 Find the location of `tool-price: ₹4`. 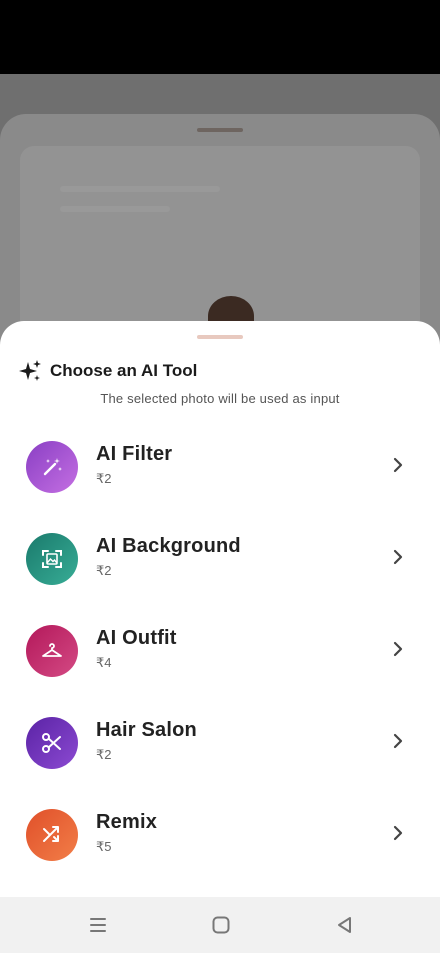

tool-price: ₹4 is located at coordinates (104, 662).